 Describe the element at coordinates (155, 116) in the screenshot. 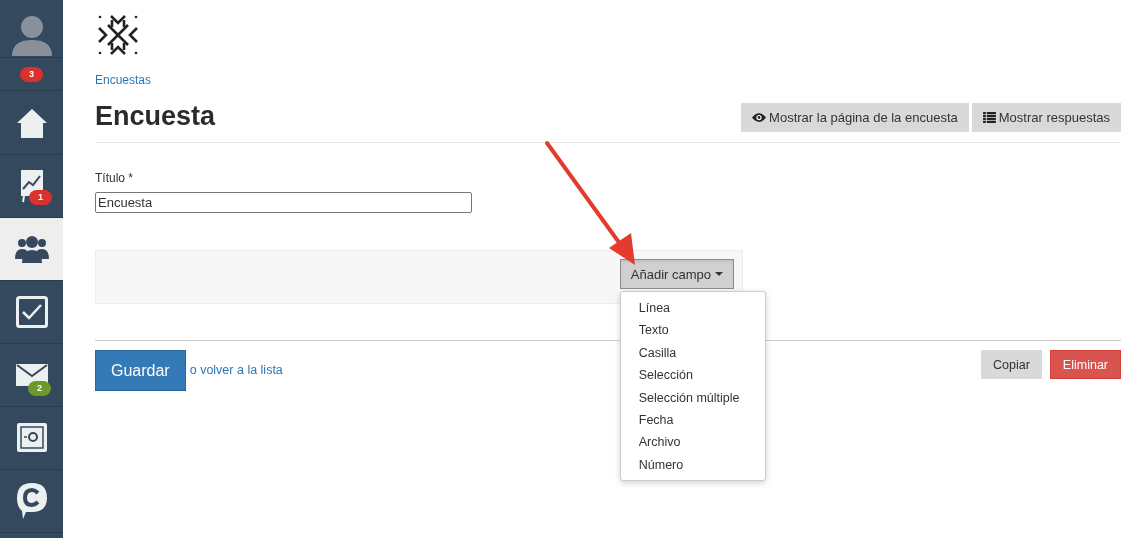

I see `page-title: Encuesta` at that location.